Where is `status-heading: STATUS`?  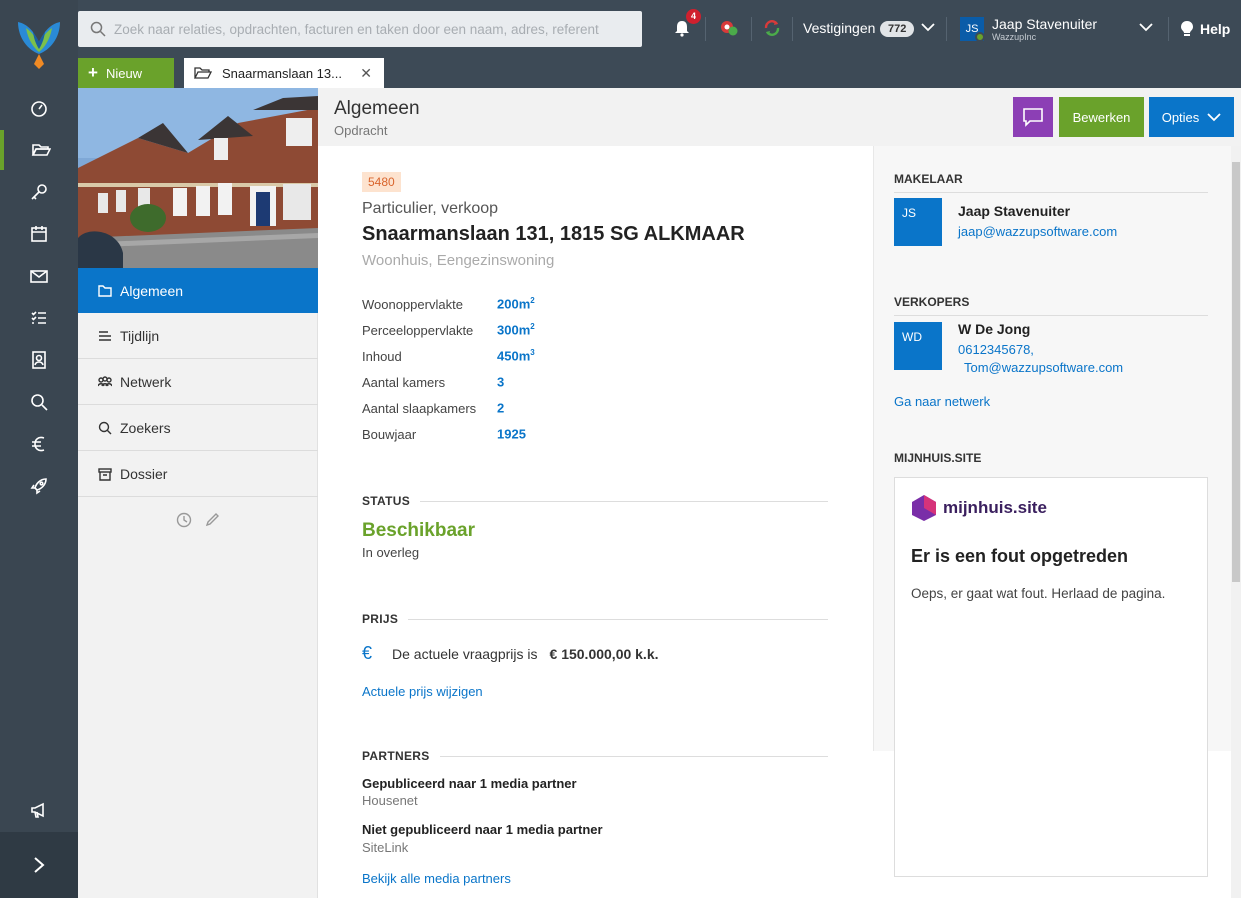
status-heading: STATUS is located at coordinates (595, 501).